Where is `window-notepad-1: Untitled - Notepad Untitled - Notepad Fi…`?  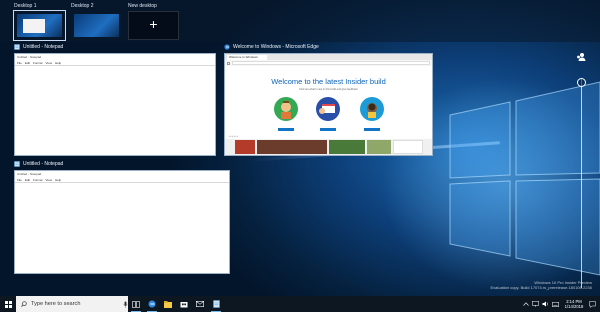 window-notepad-1: Untitled - Notepad Untitled - Notepad Fi… is located at coordinates (115, 99).